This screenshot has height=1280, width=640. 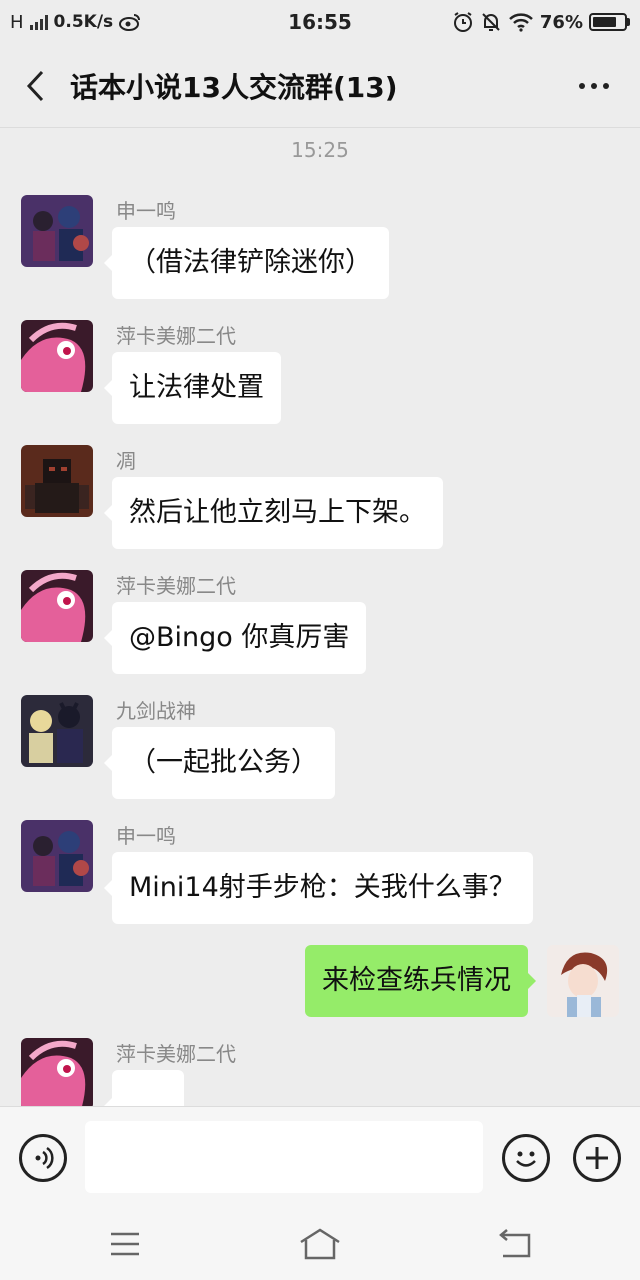 I want to click on emoji-icon, so click(x=526, y=1159).